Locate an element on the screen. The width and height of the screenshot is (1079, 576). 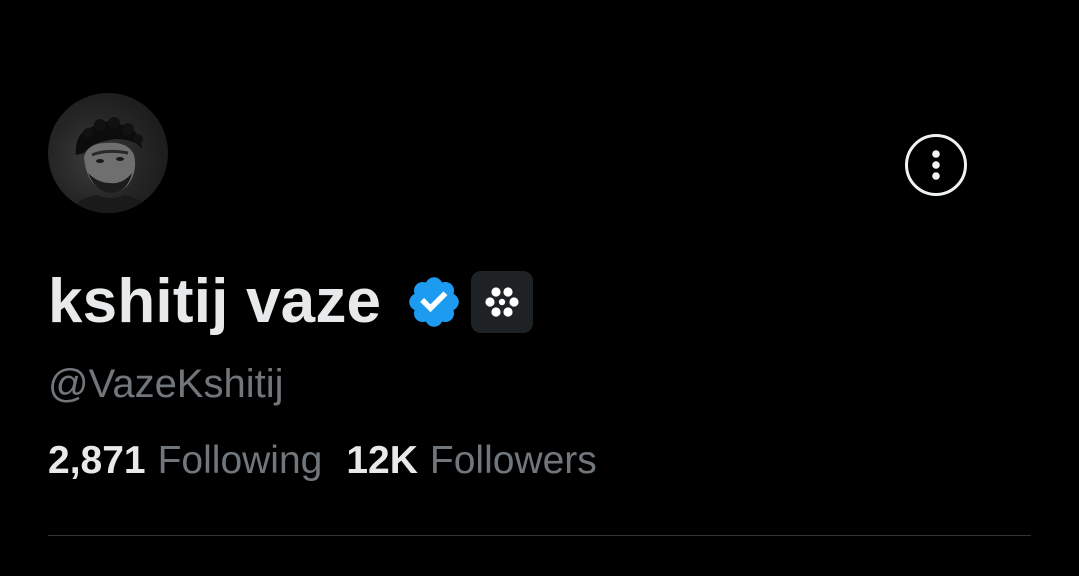
affiliate-badge-icon is located at coordinates (502, 302).